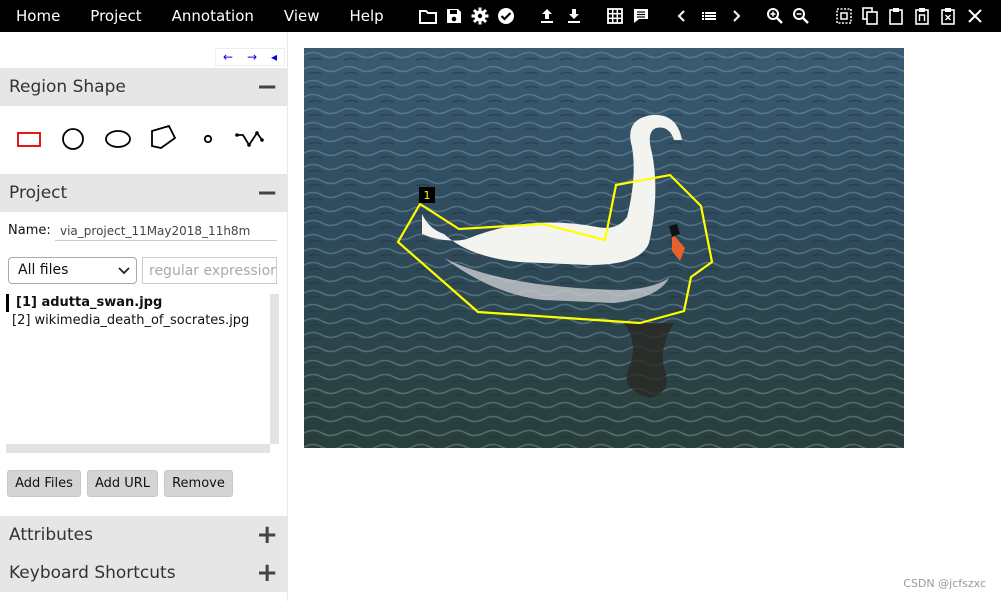 This screenshot has height=601, width=1001. What do you see at coordinates (43, 270) in the screenshot?
I see `file-filter-value: All files` at bounding box center [43, 270].